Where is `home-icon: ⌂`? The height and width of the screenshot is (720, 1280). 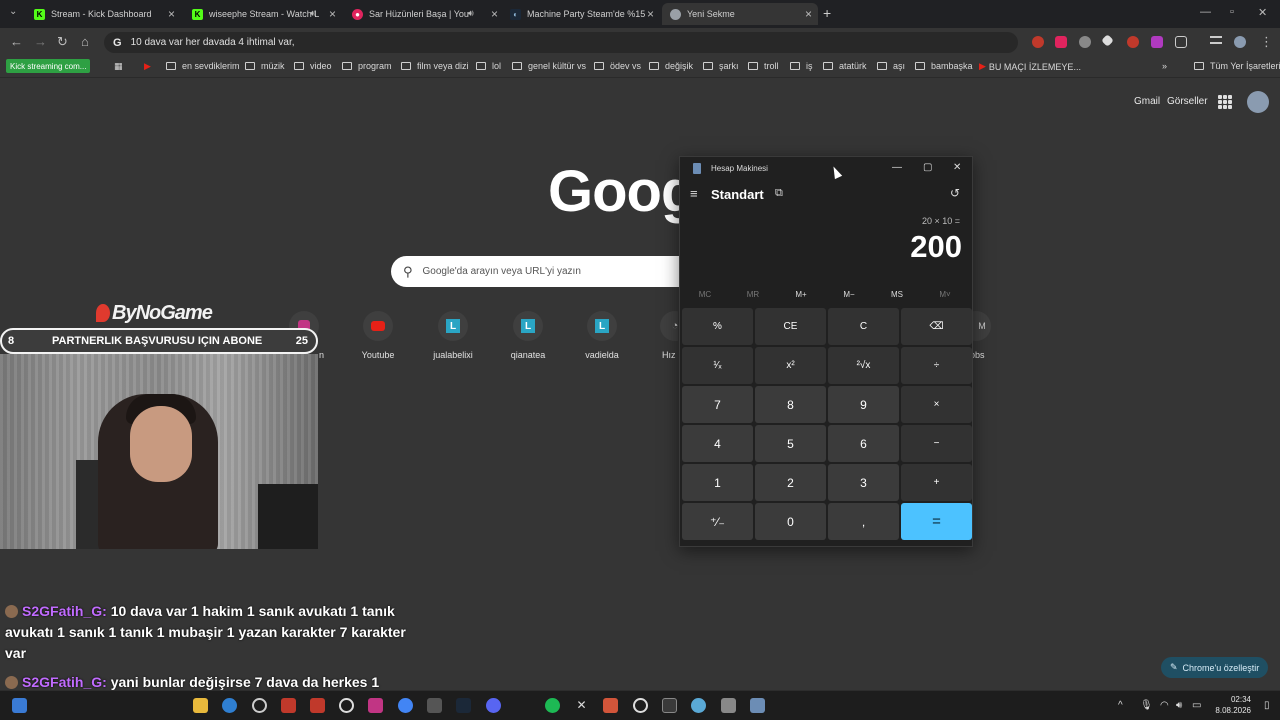
home-icon: ⌂ is located at coordinates (85, 41).